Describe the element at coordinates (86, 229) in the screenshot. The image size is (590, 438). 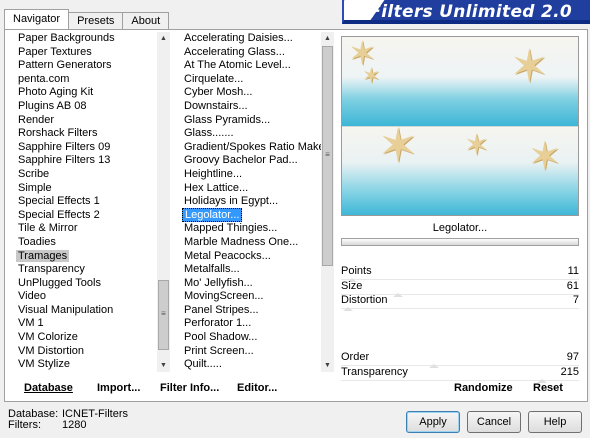
I see `list-item: Tile & Mirror` at that location.